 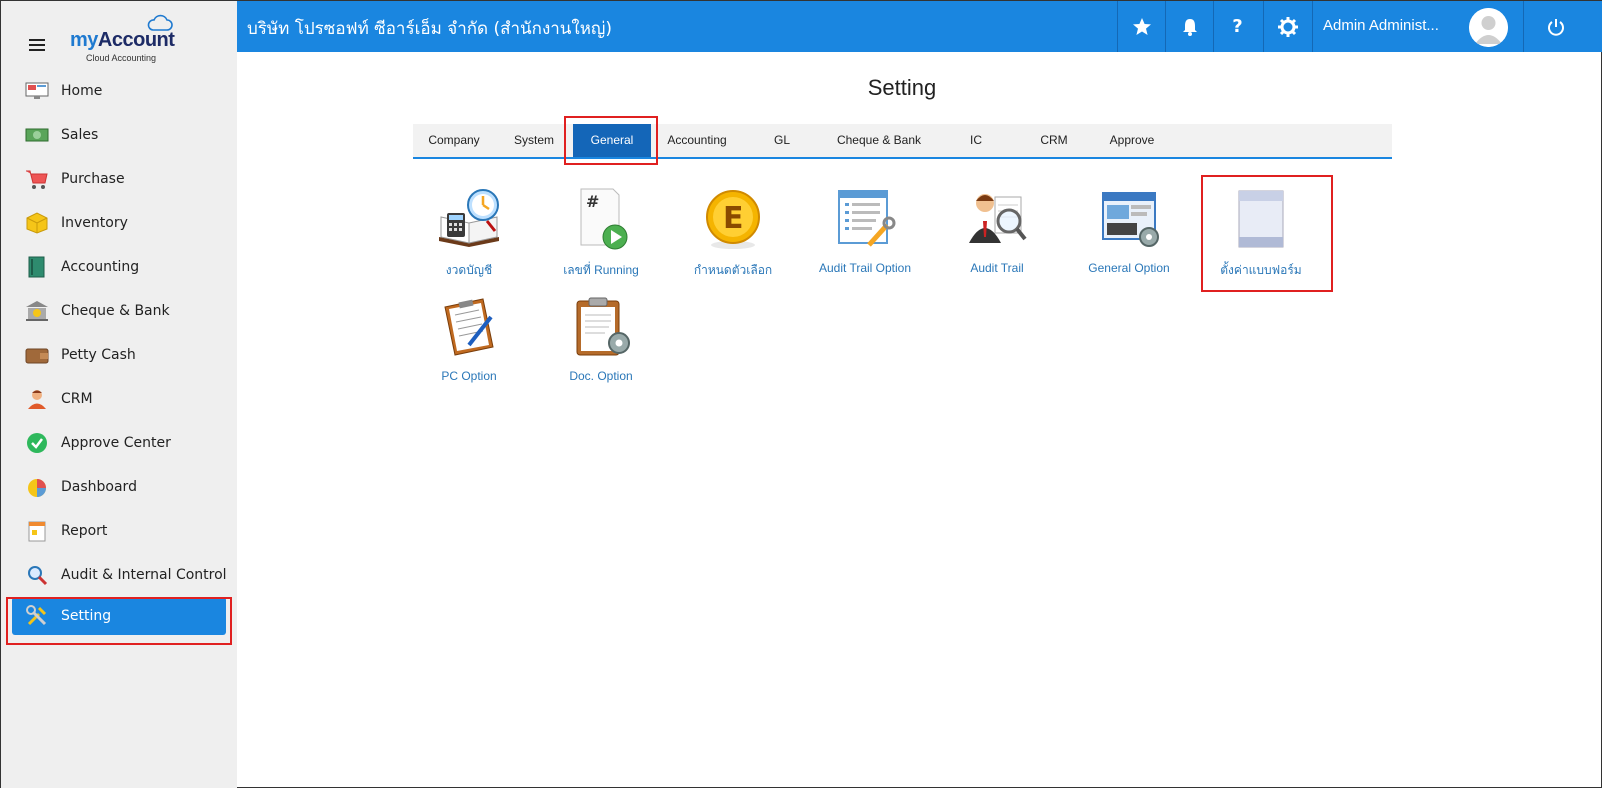 I want to click on sidebar-item-audit-internal-control: Audit & Internal Control, so click(x=119, y=575).